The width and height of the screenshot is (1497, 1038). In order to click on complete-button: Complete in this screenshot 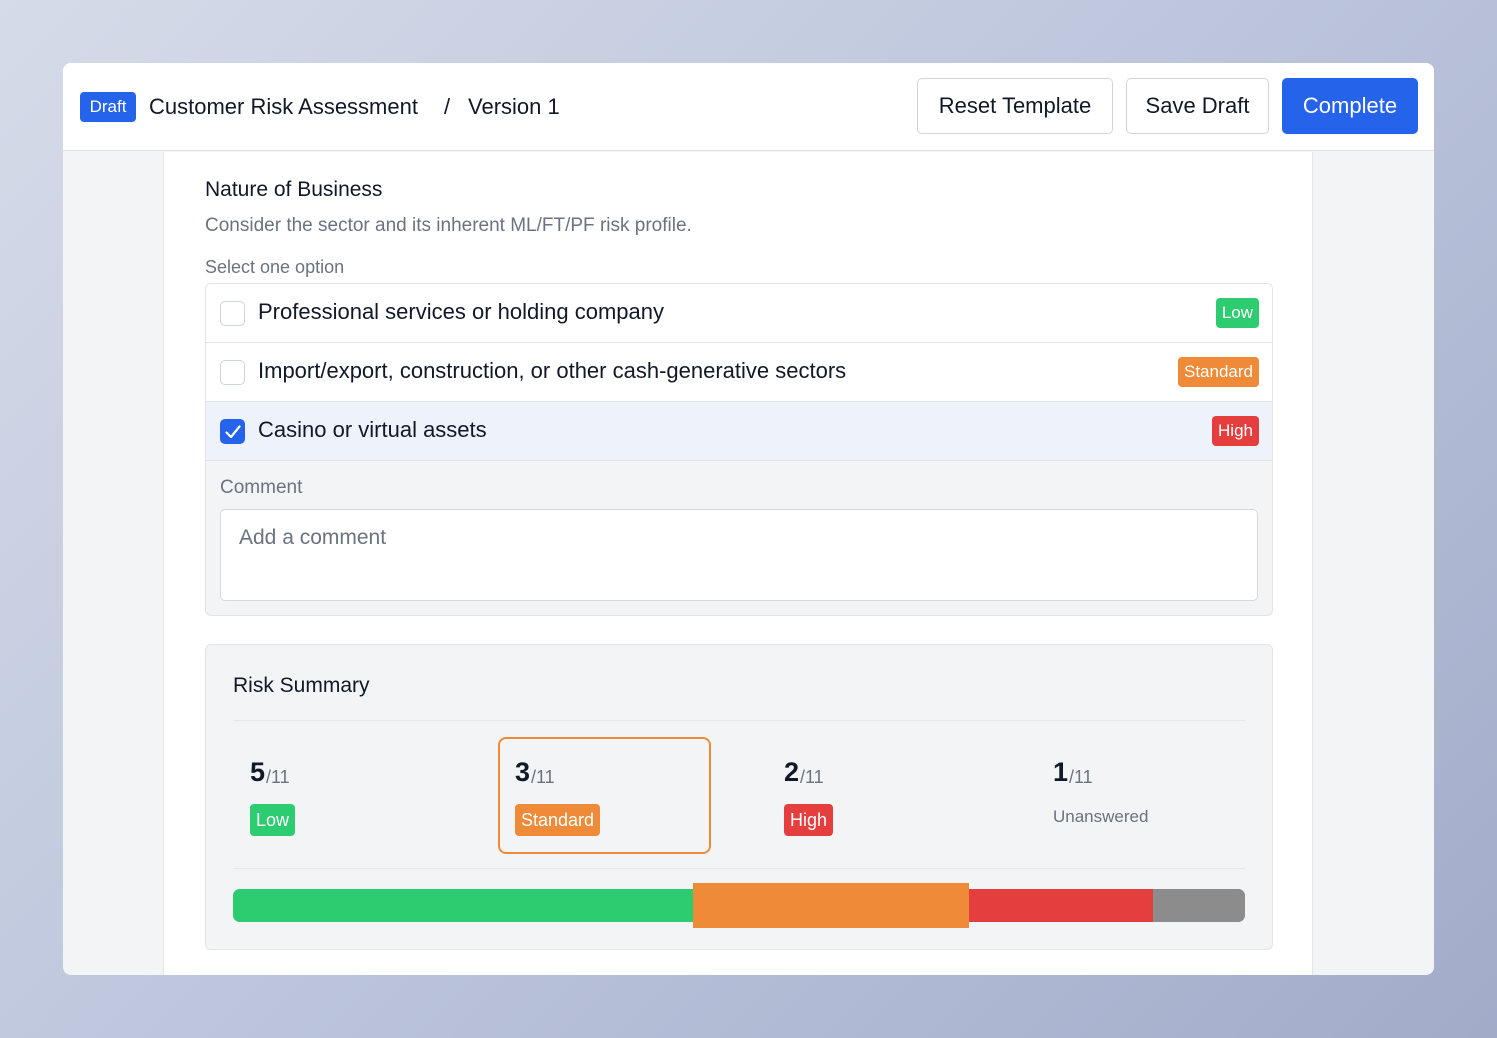, I will do `click(1350, 106)`.